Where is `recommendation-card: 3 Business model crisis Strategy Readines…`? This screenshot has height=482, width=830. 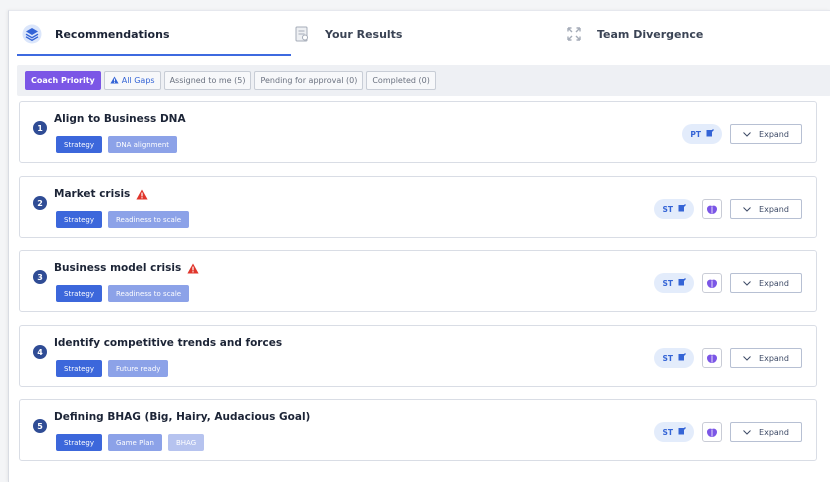
recommendation-card: 3 Business model crisis Strategy Readines… is located at coordinates (418, 281).